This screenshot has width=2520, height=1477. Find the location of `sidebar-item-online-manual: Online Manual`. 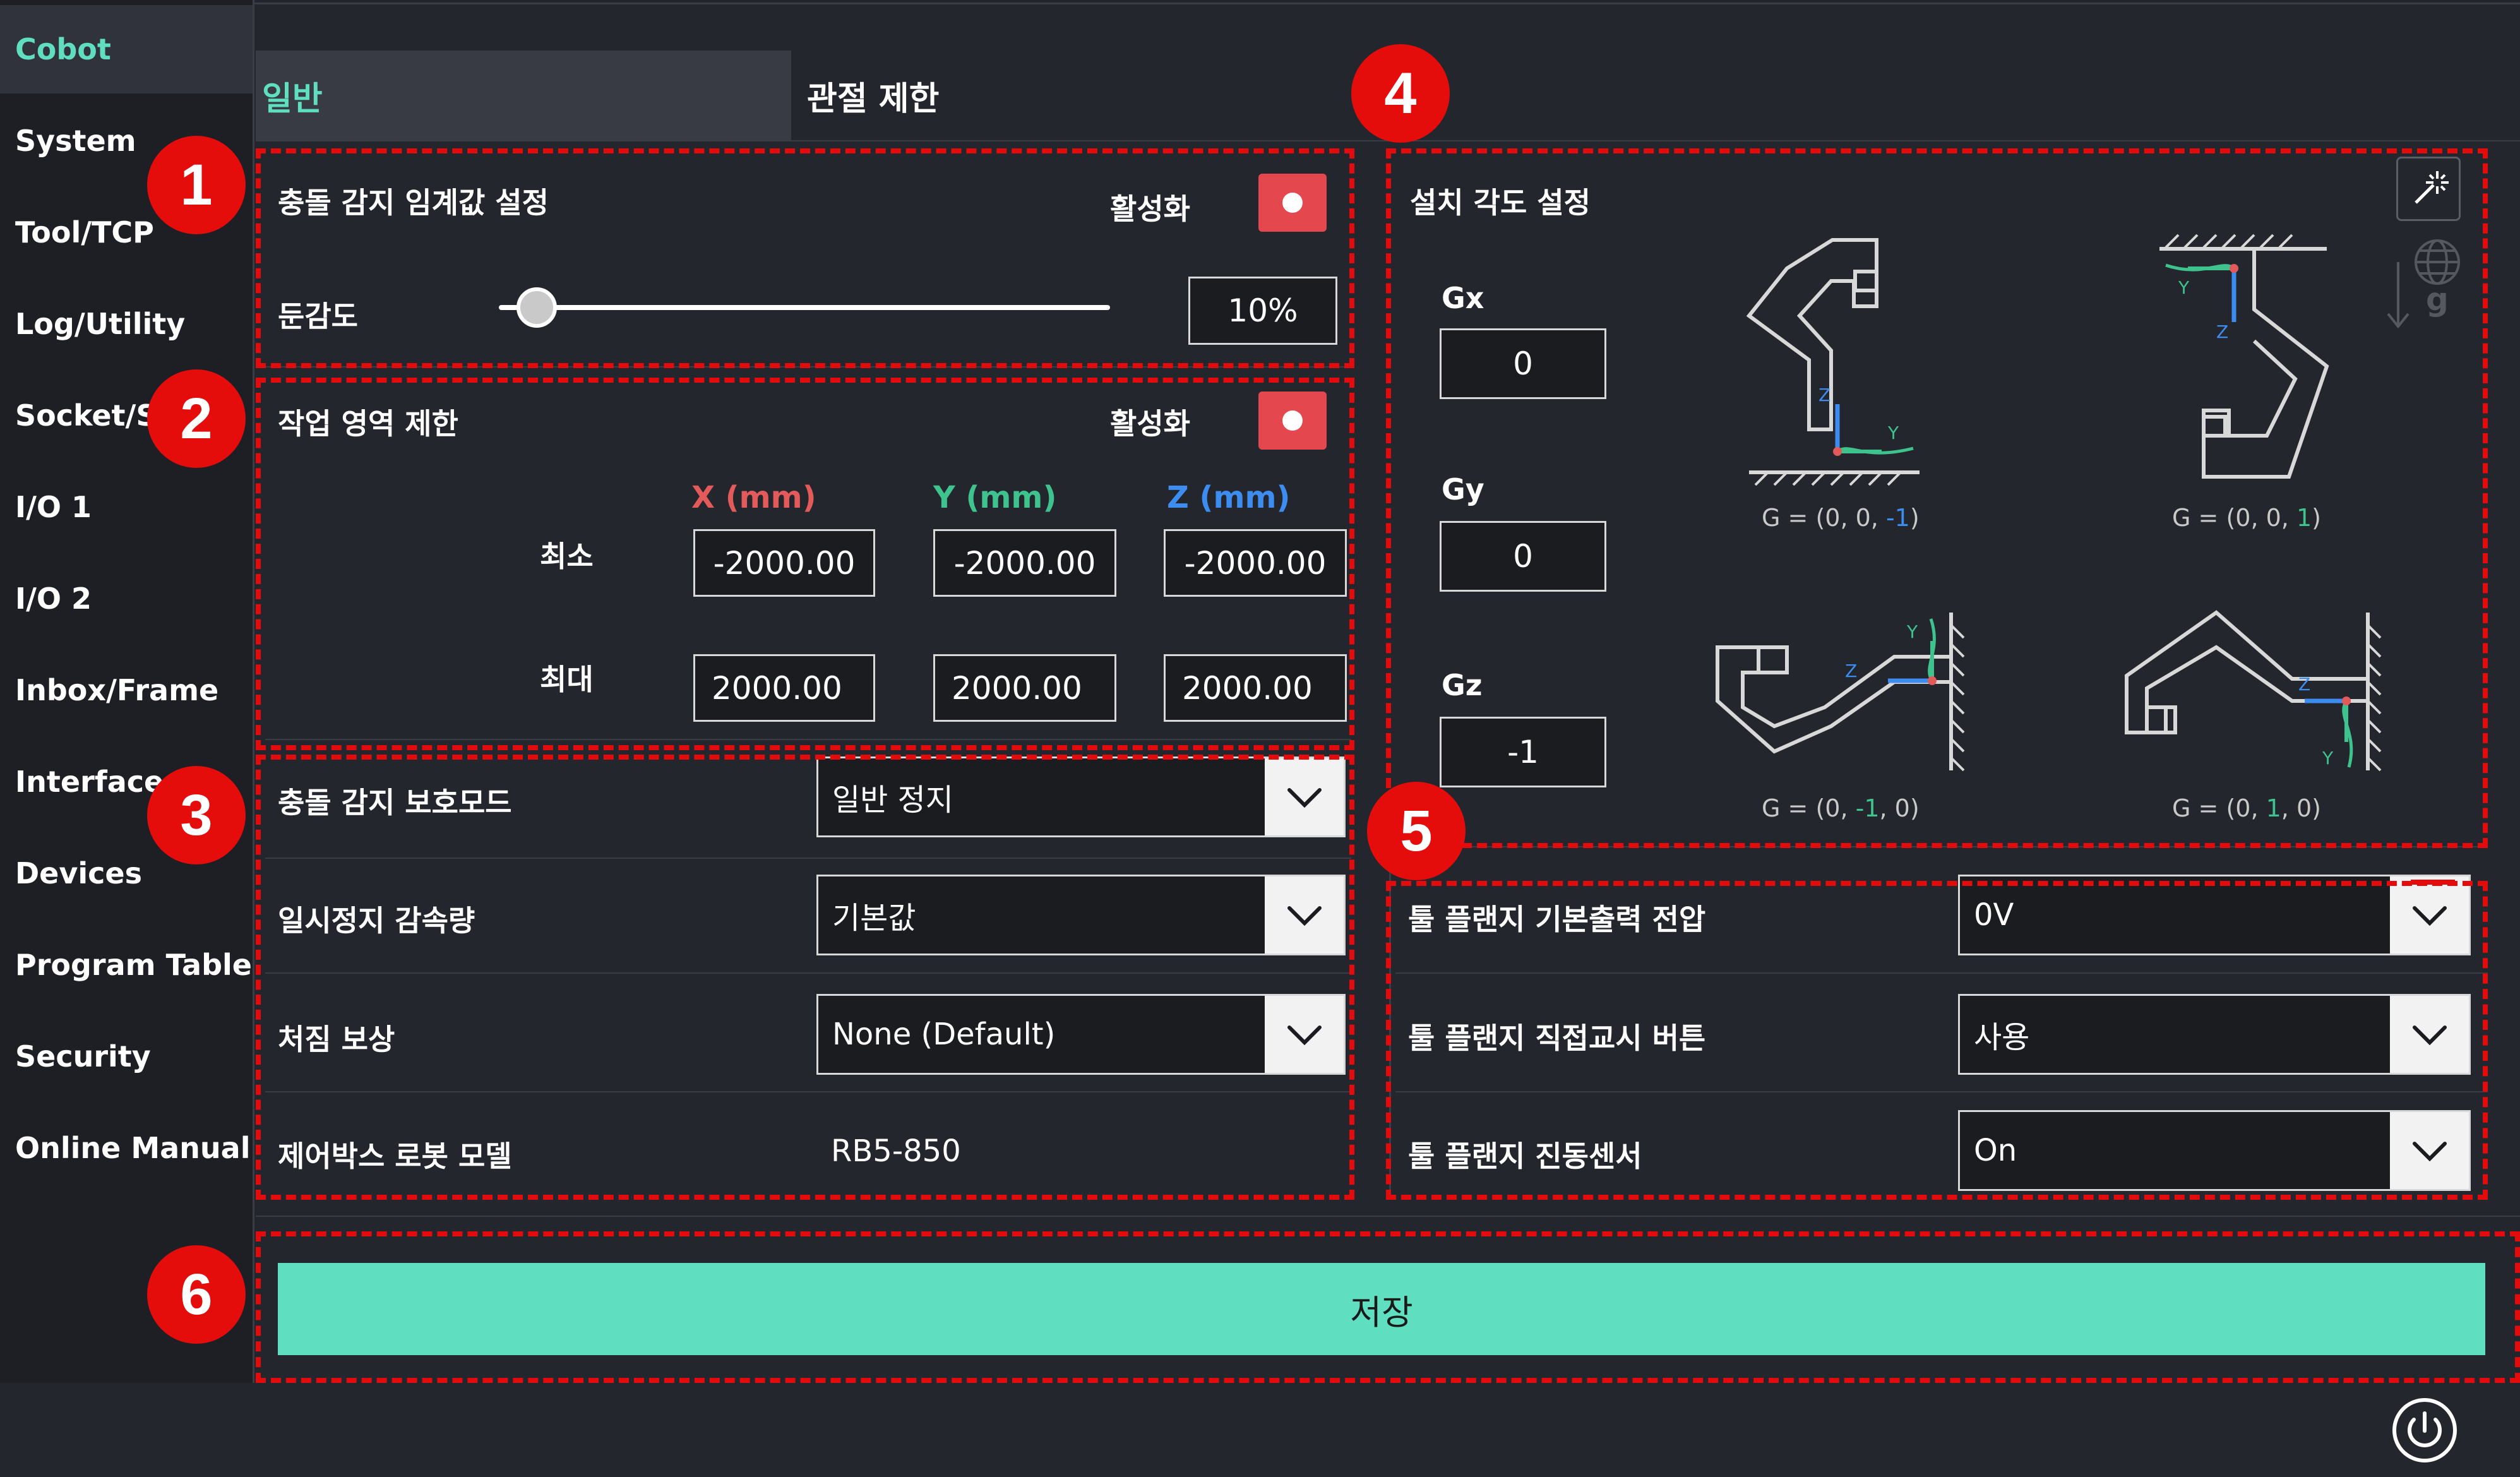

sidebar-item-online-manual: Online Manual is located at coordinates (126, 1148).